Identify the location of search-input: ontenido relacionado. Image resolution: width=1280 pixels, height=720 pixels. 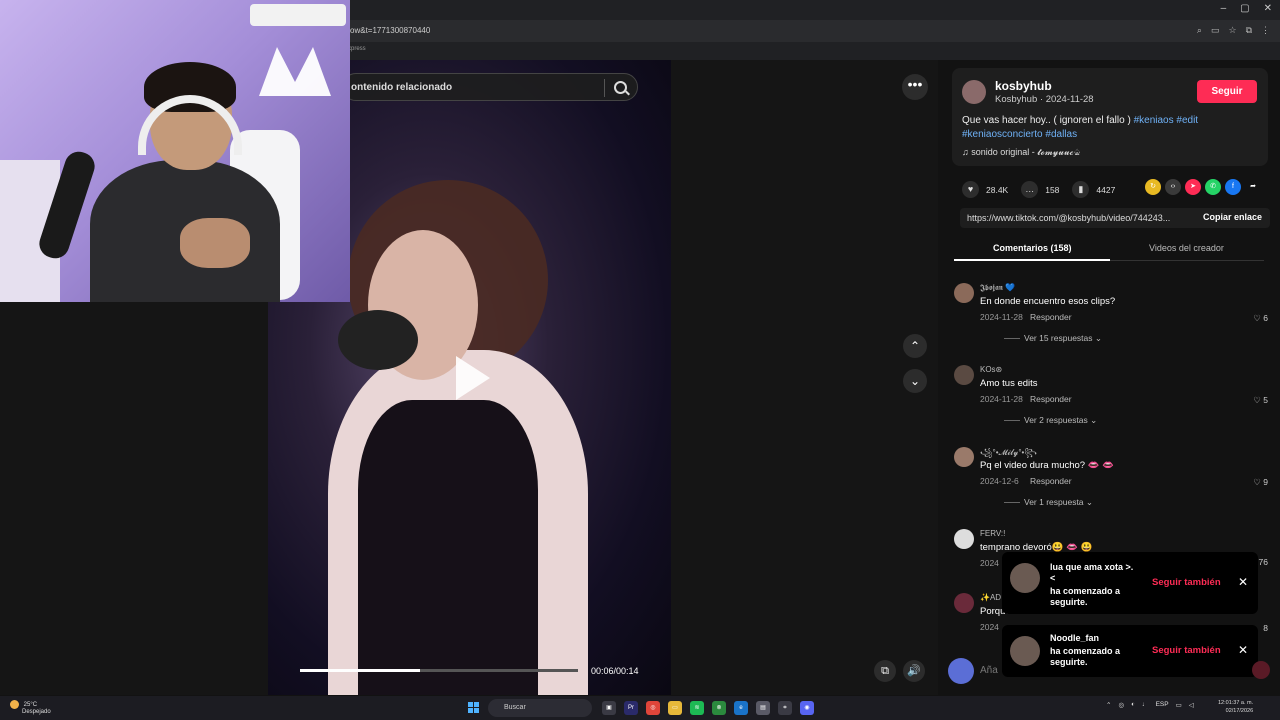
(401, 87).